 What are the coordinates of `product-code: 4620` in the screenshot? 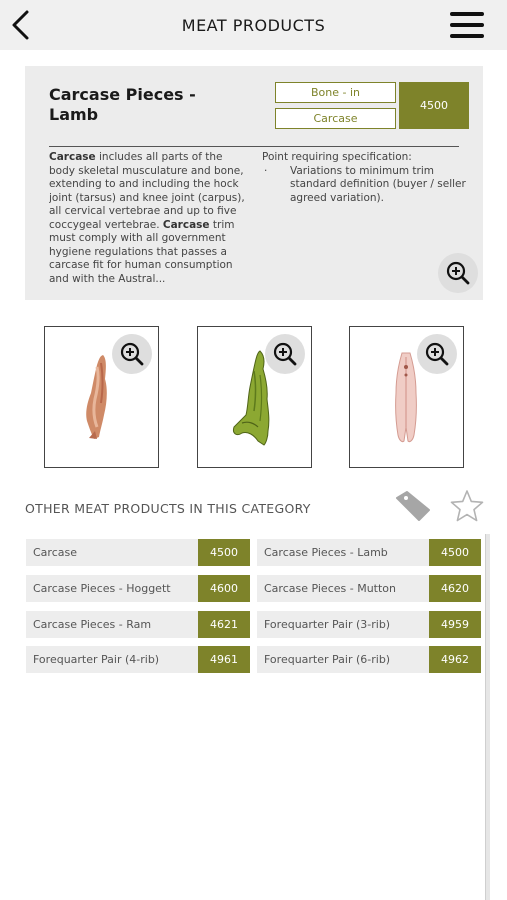 It's located at (455, 588).